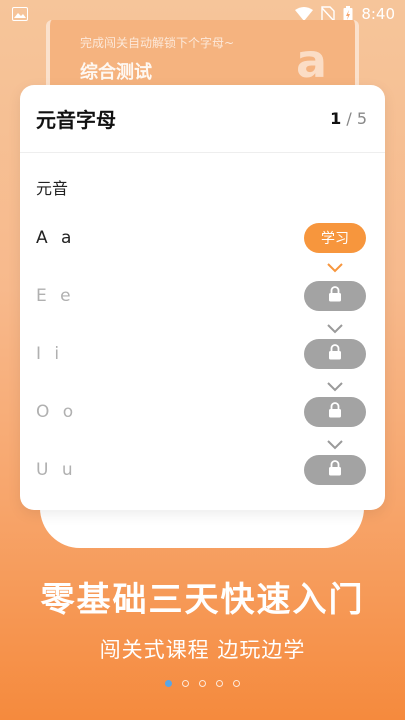  I want to click on card-header: 元音字母 1 / 5, so click(202, 119).